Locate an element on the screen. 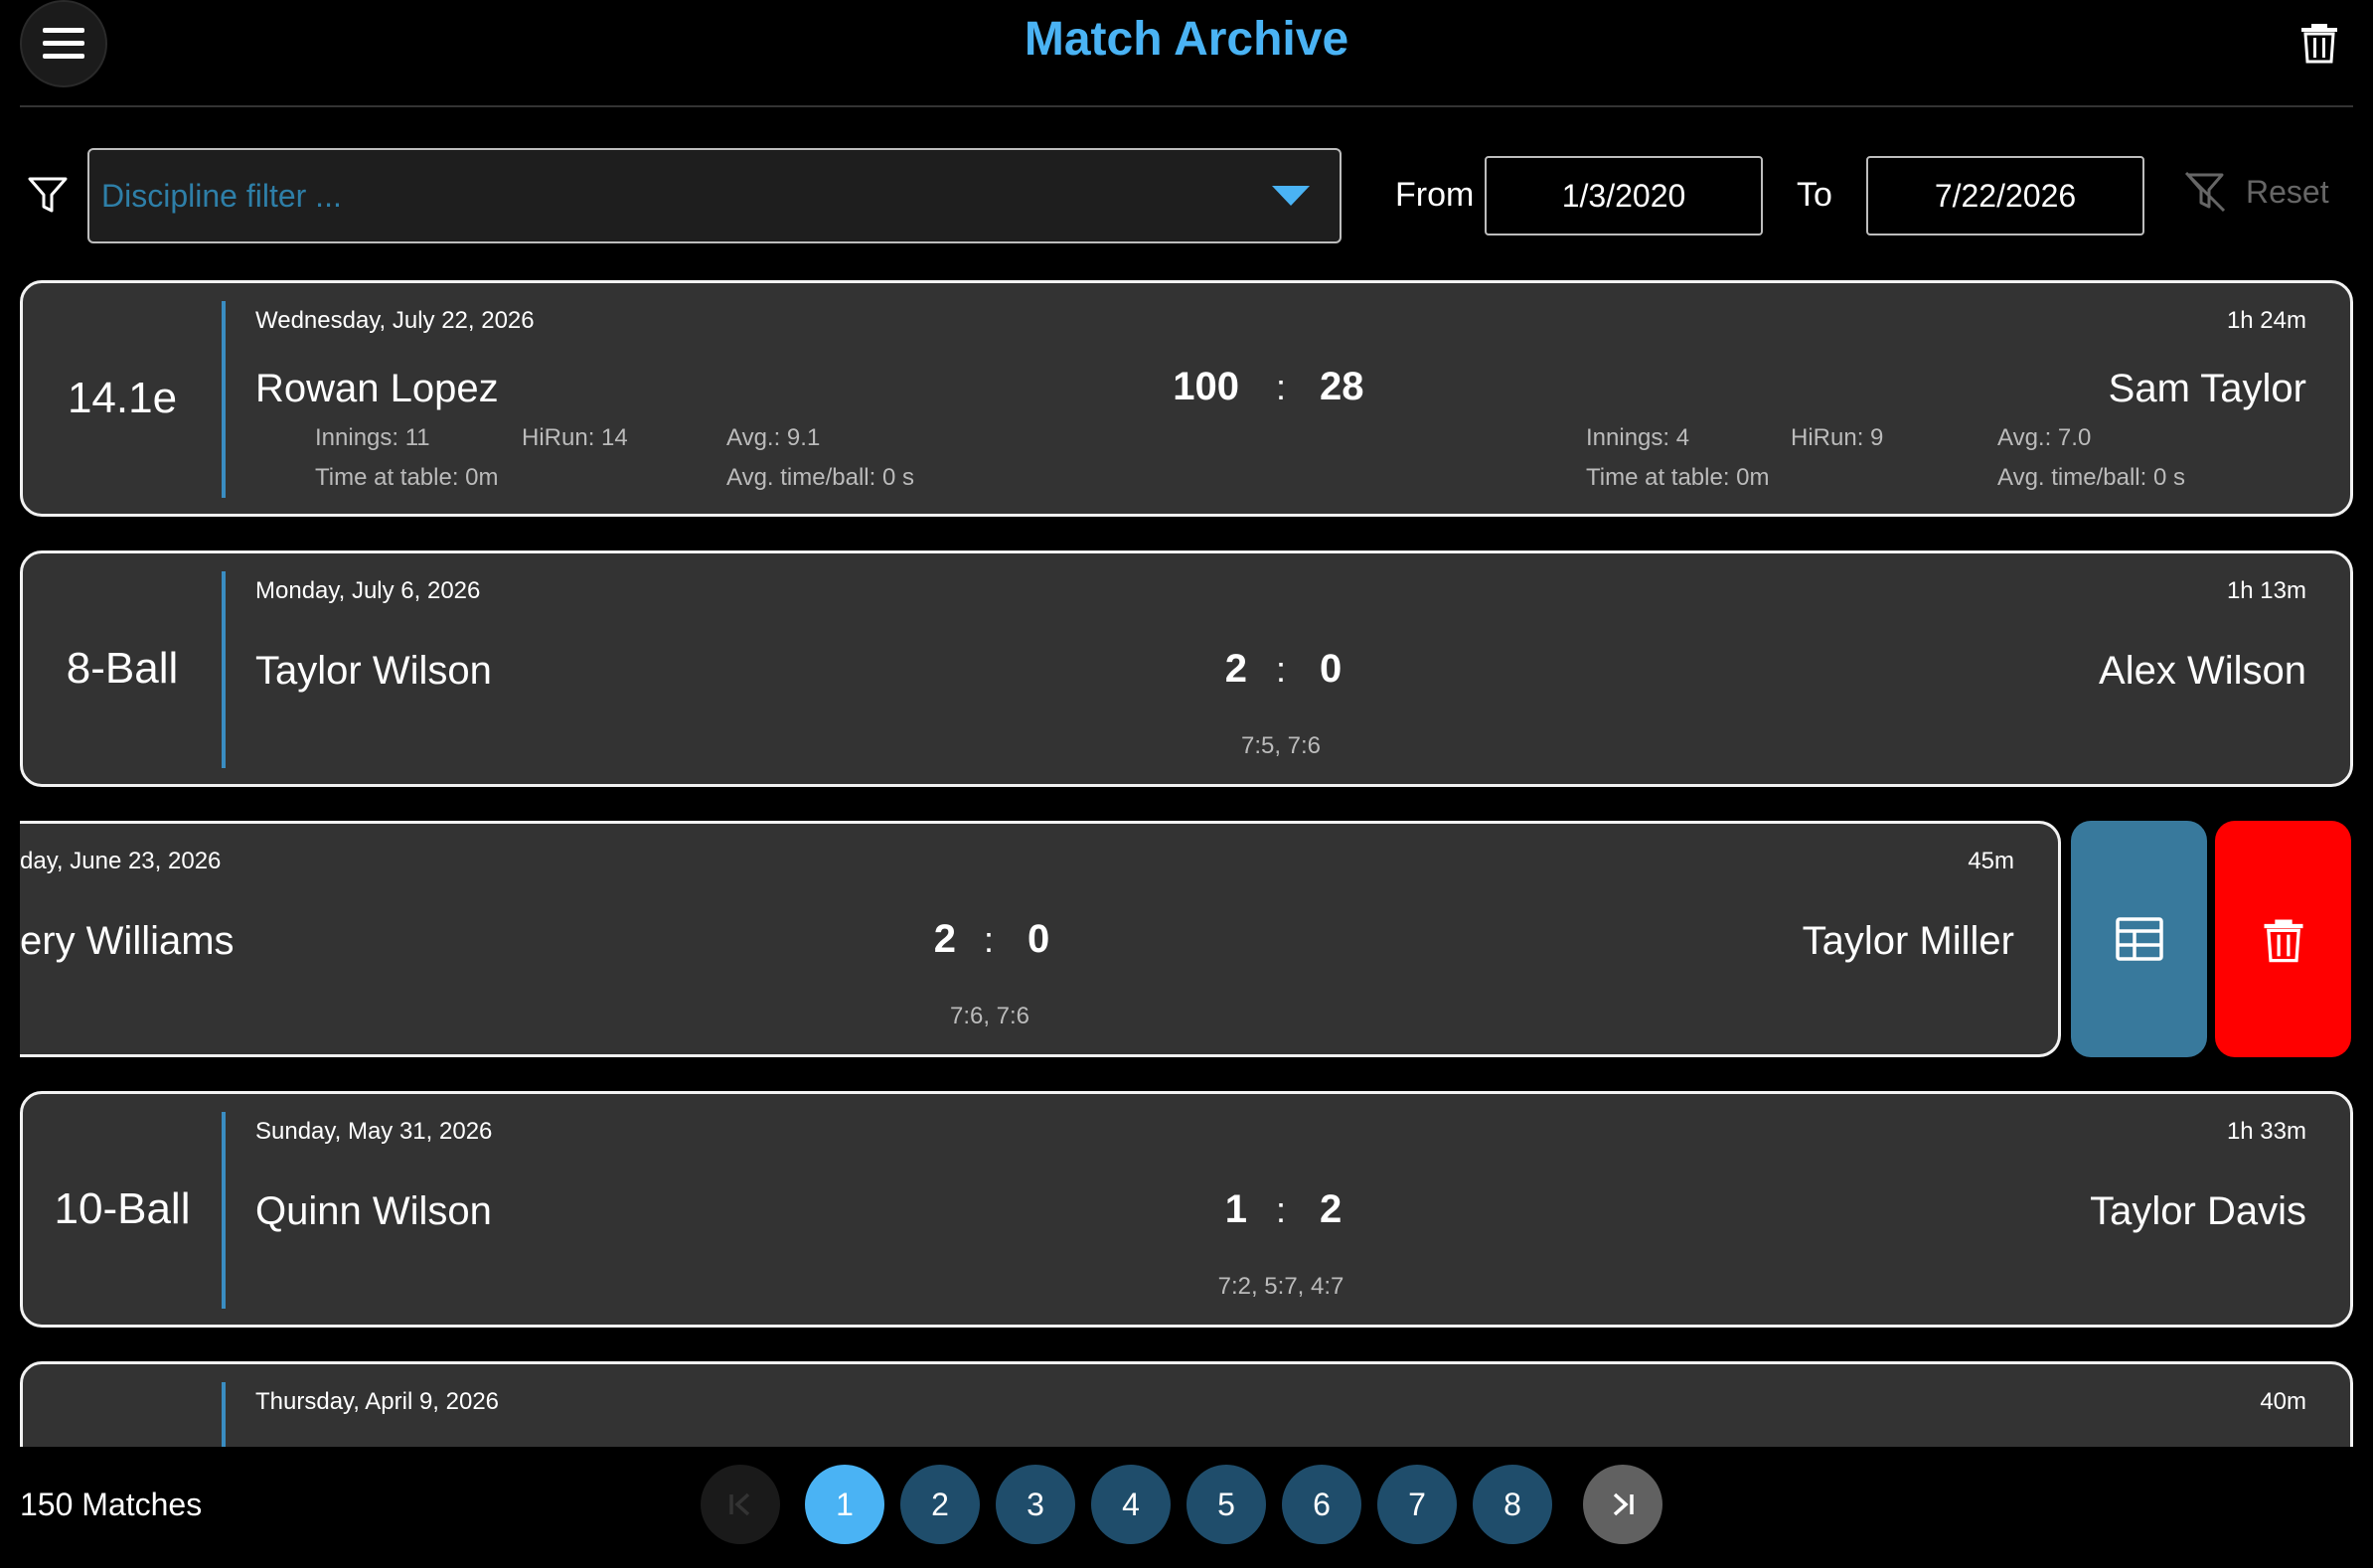 Image resolution: width=2373 pixels, height=1568 pixels. filter-off-icon is located at coordinates (2205, 192).